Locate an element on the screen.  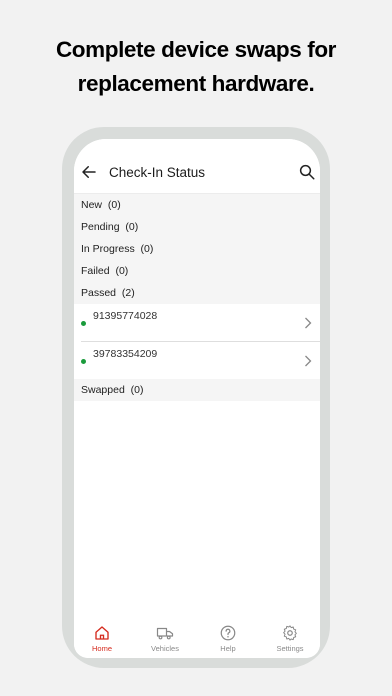
bottom-nav: Home Vehicles Help Settings is located at coordinates (197, 640).